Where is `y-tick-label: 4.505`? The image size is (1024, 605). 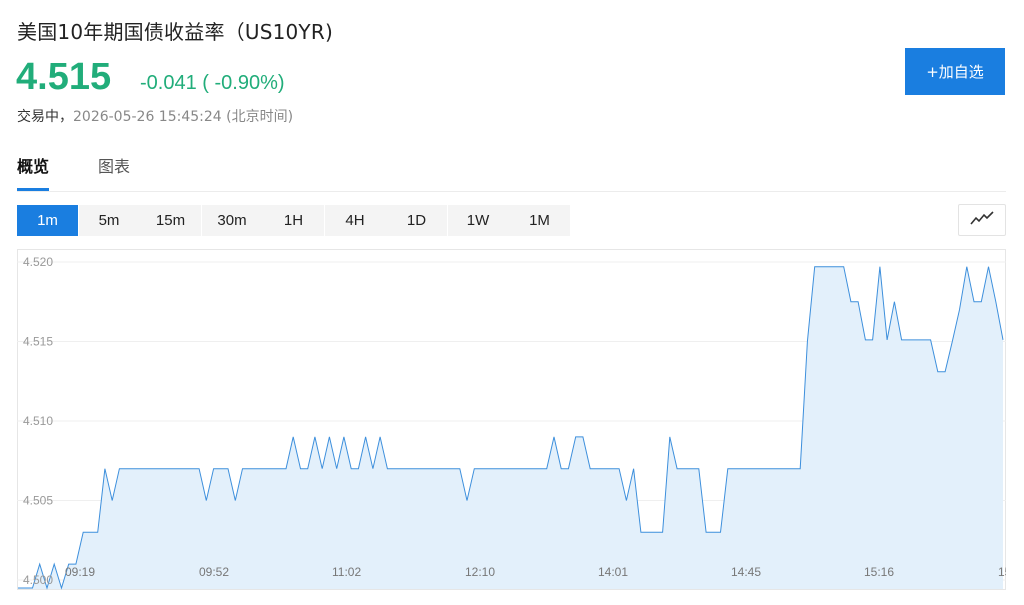
y-tick-label: 4.505 is located at coordinates (38, 501).